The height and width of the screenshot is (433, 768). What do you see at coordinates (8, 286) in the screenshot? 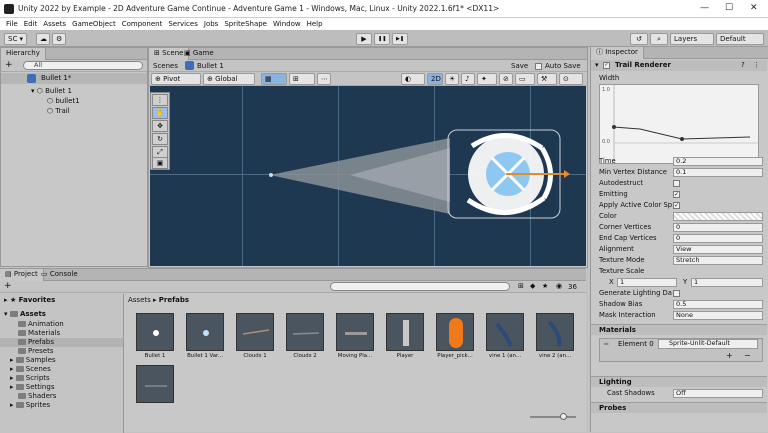
I see `add-asset-button: +` at bounding box center [8, 286].